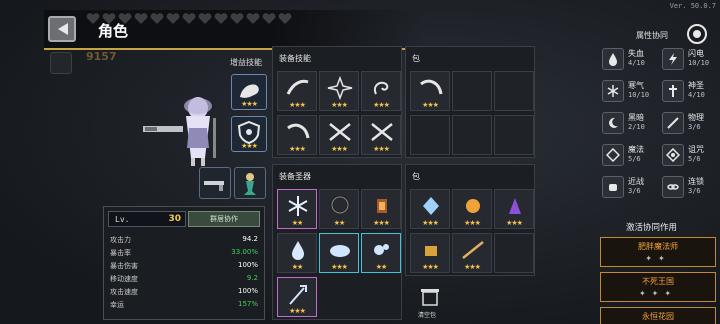  Describe the element at coordinates (246, 62) in the screenshot. I see `boost-skill-label: 增益技能` at that location.